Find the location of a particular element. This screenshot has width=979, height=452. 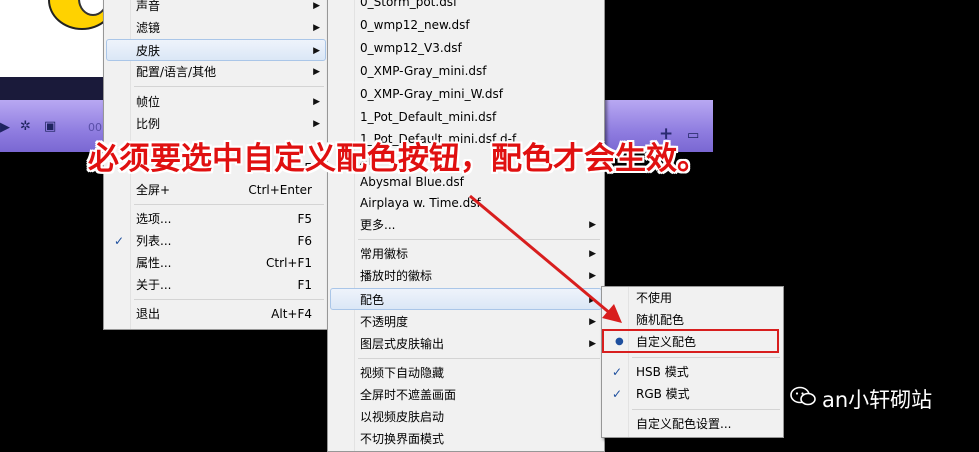

annotation-text: 必须要选中自定义配色按钮，配色才会生效。 is located at coordinates (398, 159).